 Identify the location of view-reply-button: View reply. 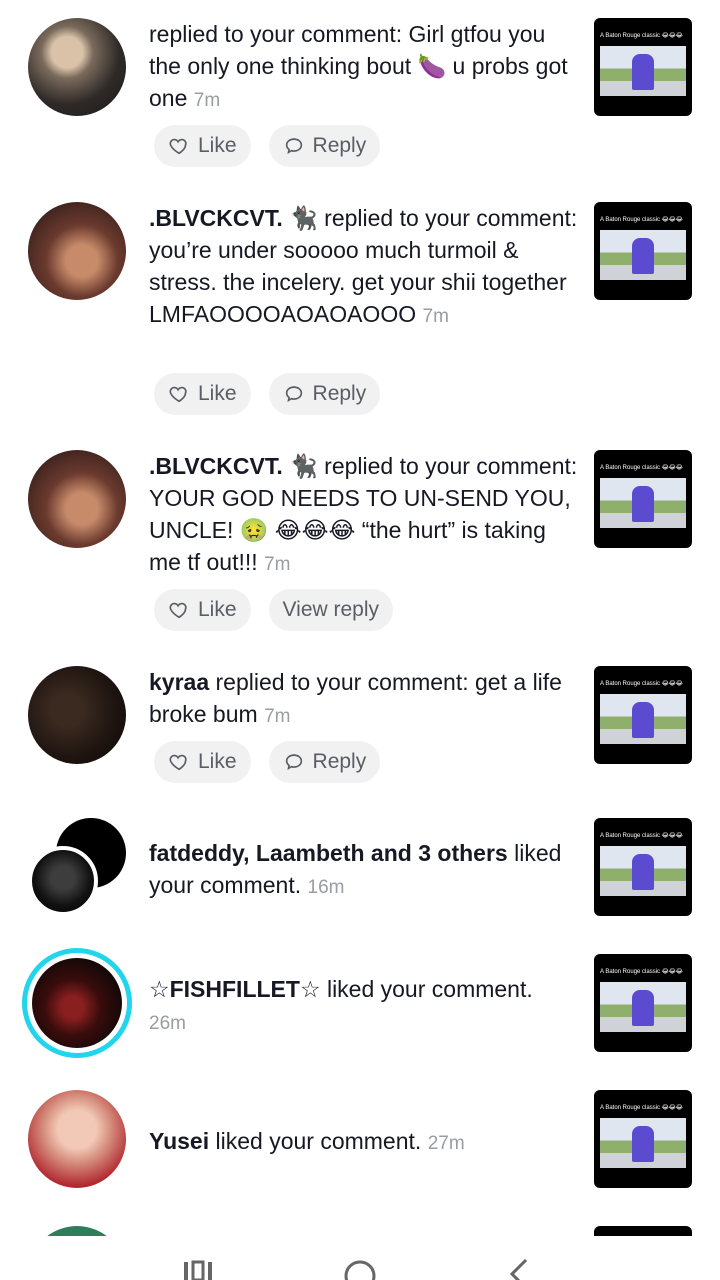
(331, 610).